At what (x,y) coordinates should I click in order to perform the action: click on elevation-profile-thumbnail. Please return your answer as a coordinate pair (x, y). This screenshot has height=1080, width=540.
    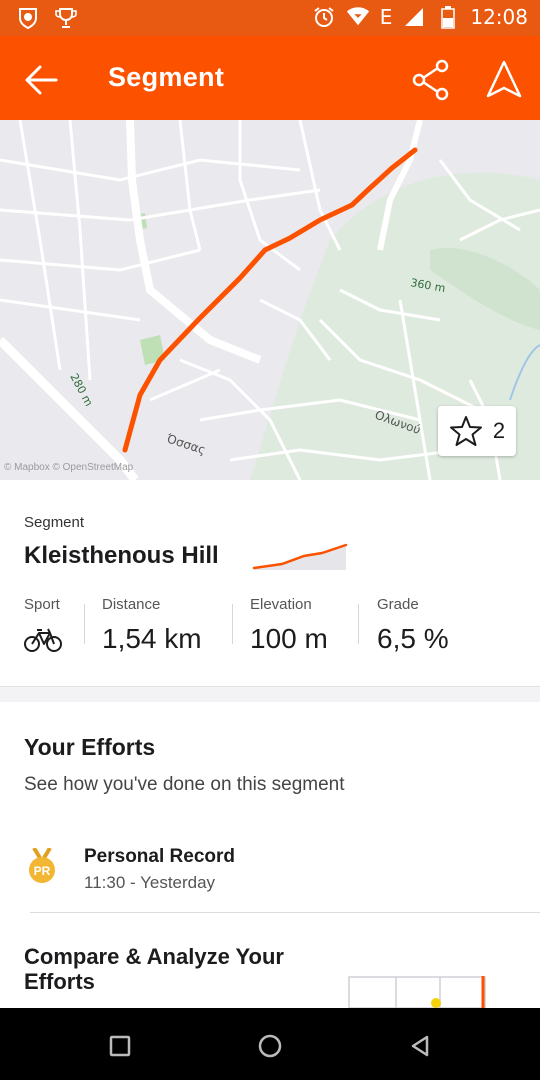
    Looking at the image, I should click on (300, 556).